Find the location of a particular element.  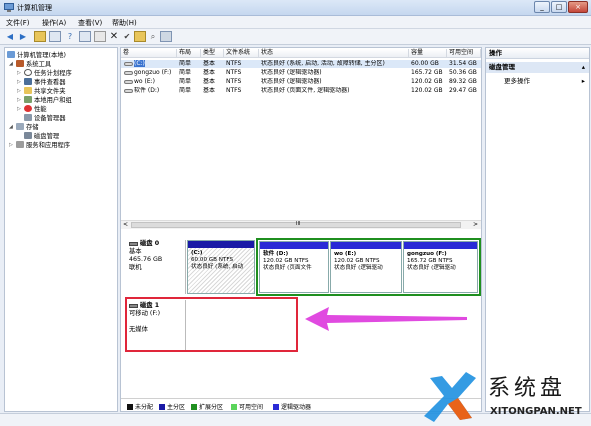

legend-free-space: 可用空间 is located at coordinates (247, 406).